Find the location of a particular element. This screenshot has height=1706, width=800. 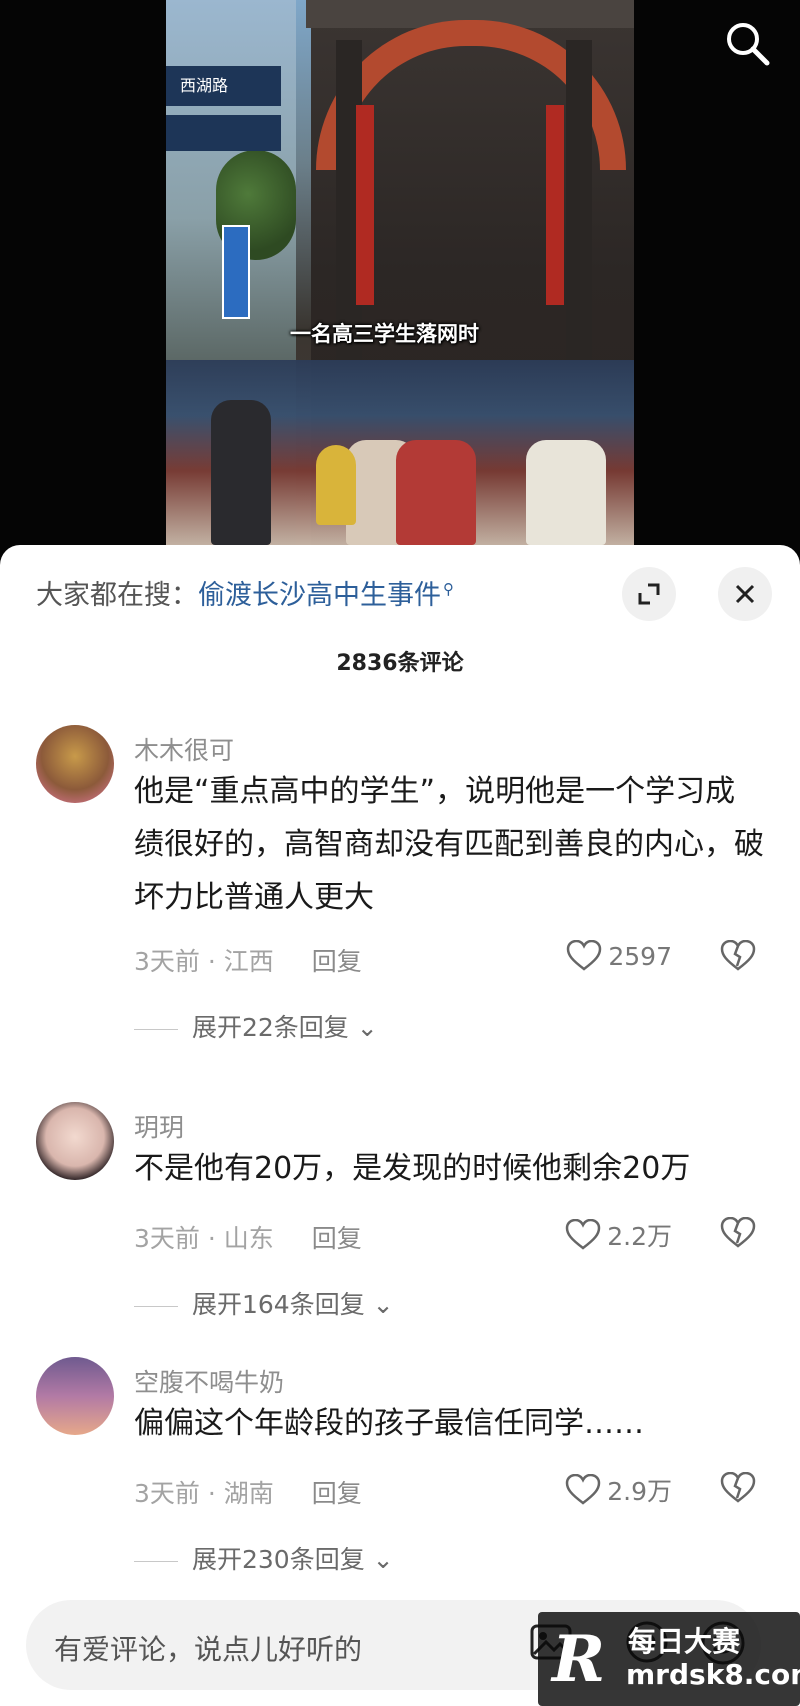

expand-replies-button: 展开164条回复 ⌄ is located at coordinates (264, 1303).